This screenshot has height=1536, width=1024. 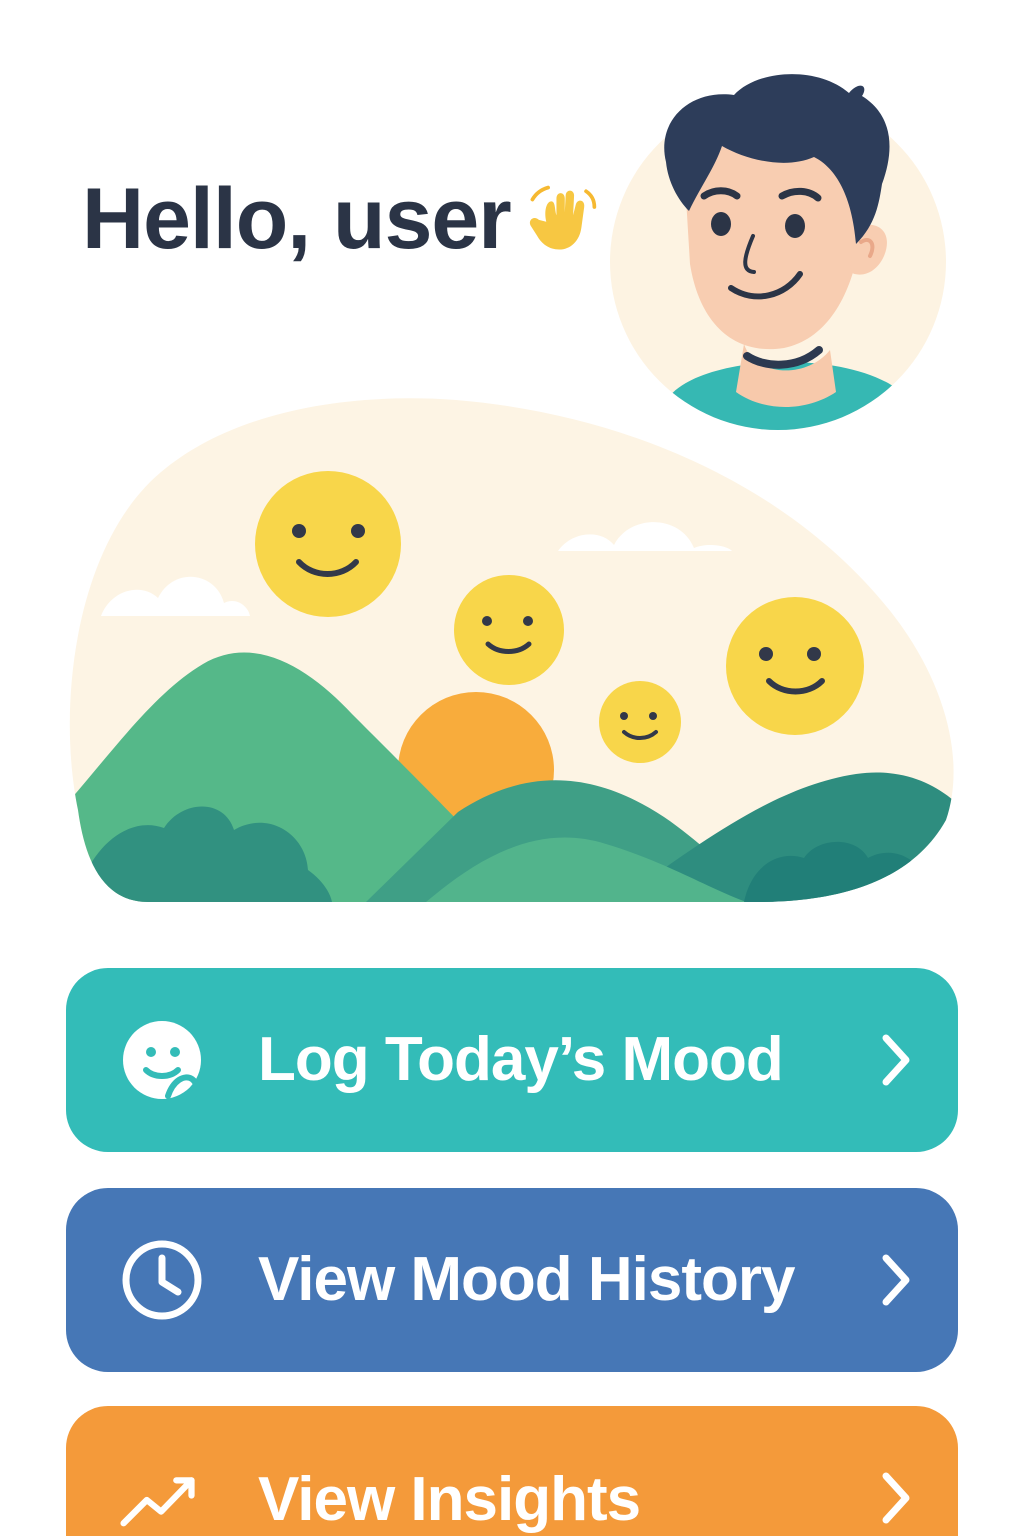 What do you see at coordinates (449, 1499) in the screenshot?
I see `view-insights-label: View Insights` at bounding box center [449, 1499].